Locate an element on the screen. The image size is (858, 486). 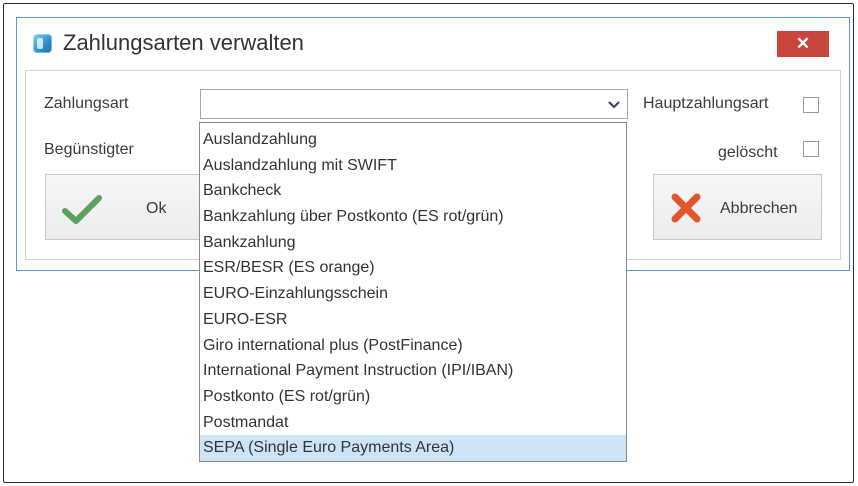
dropdown-item: Bankcheck is located at coordinates (413, 191).